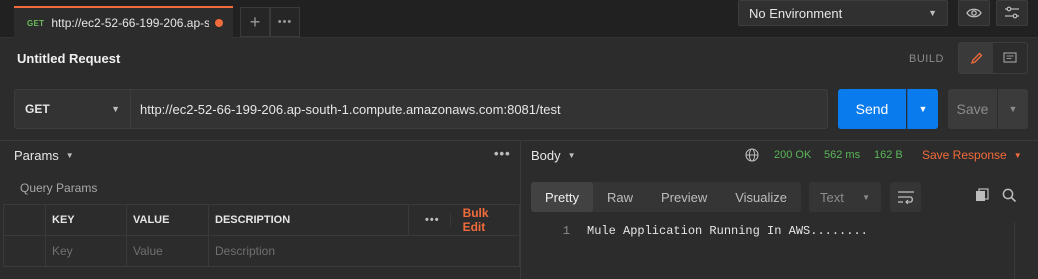 Image resolution: width=1038 pixels, height=279 pixels. Describe the element at coordinates (167, 251) in the screenshot. I see `value-input: Value` at that location.